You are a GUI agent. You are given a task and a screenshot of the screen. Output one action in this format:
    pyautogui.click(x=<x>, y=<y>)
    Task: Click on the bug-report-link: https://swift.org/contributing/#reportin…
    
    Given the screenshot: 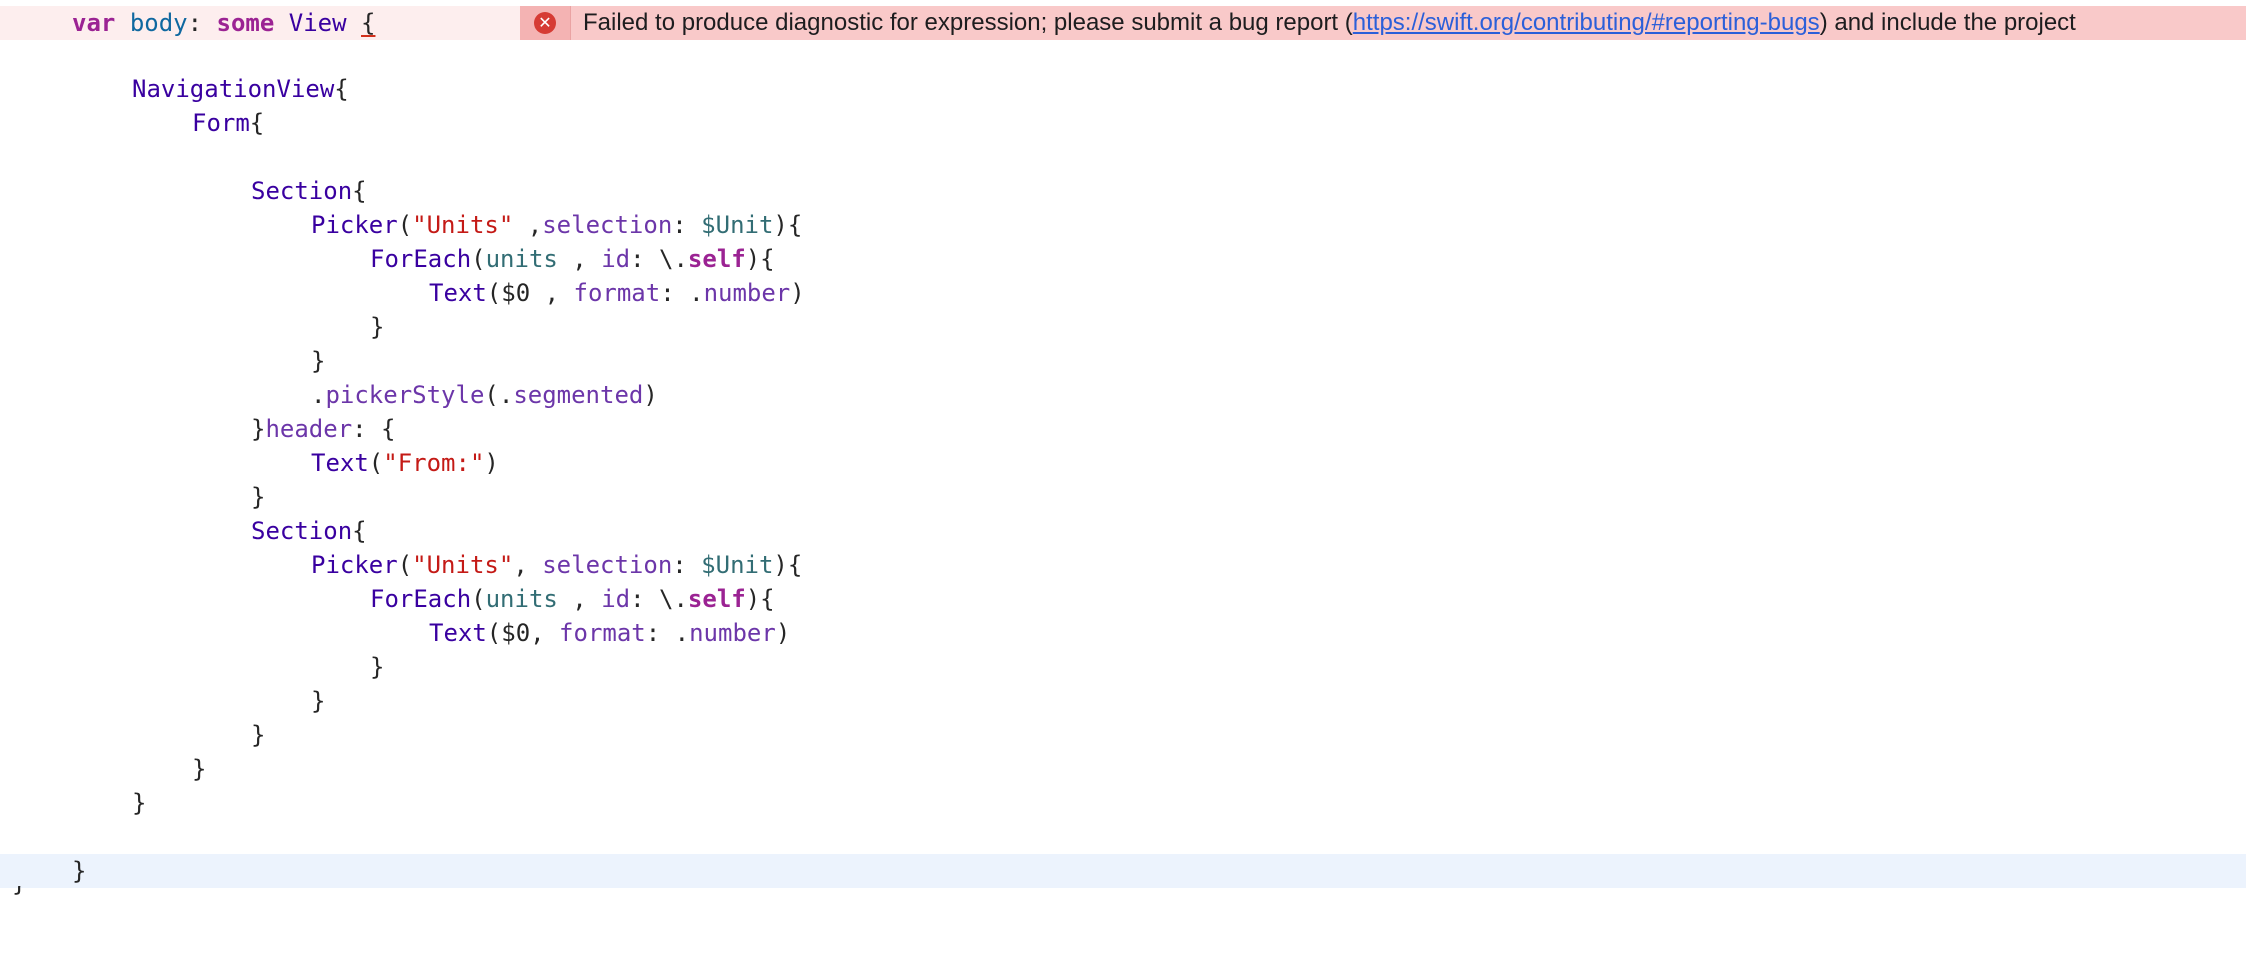 What is the action you would take?
    pyautogui.click(x=1586, y=22)
    